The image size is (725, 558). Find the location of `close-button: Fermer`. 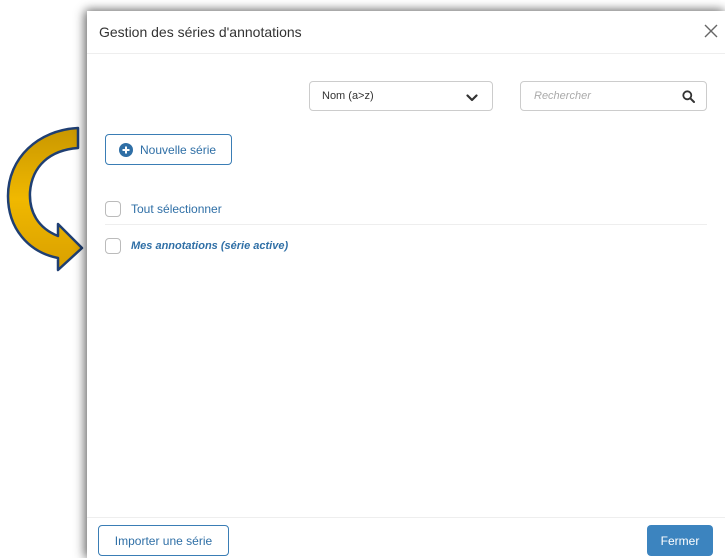

close-button: Fermer is located at coordinates (680, 540).